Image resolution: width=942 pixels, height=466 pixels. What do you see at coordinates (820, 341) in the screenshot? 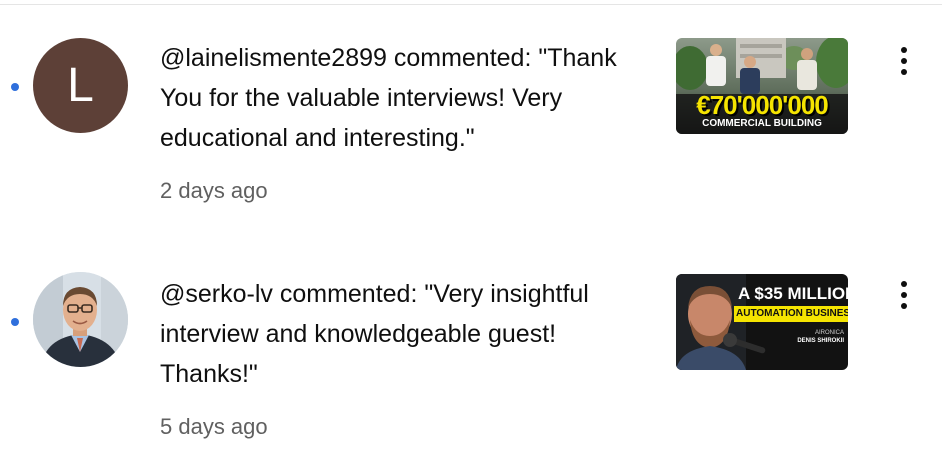
I see `thumbnail-small-label: DENIS SHIROKII` at bounding box center [820, 341].